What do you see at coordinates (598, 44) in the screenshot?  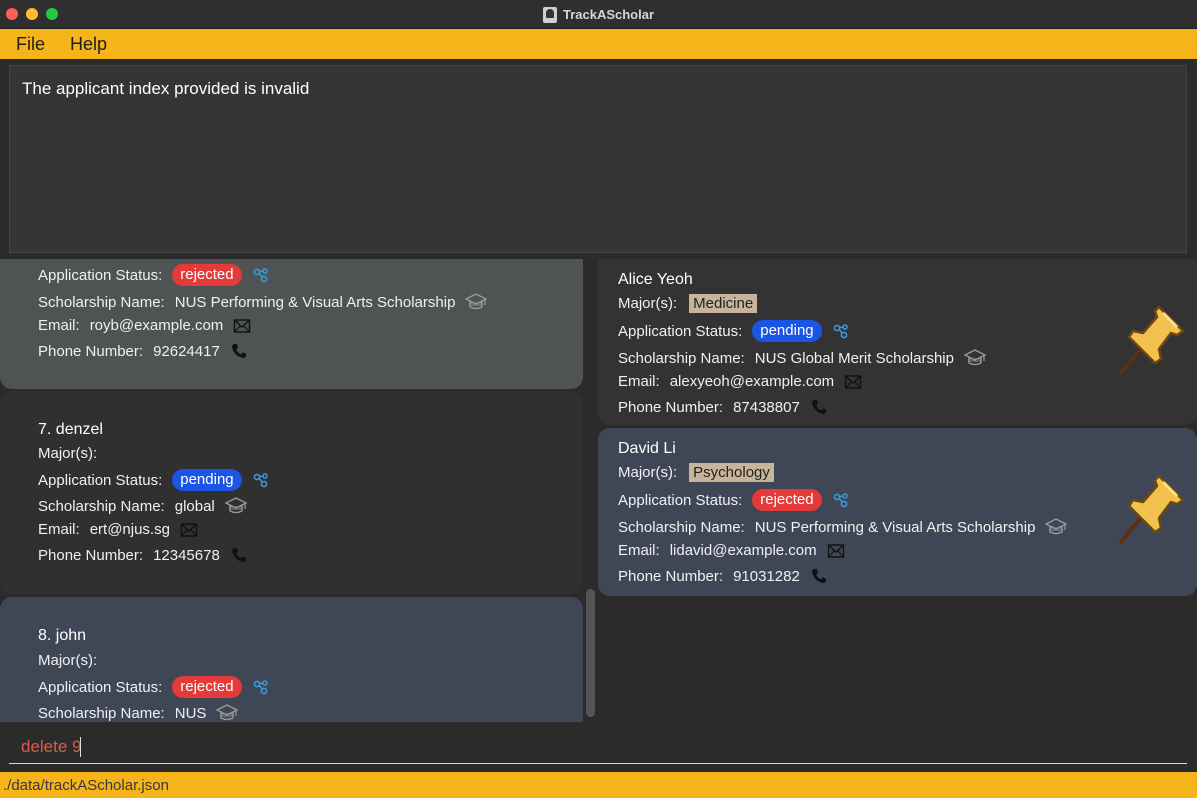 I see `menu-bar: File Help` at bounding box center [598, 44].